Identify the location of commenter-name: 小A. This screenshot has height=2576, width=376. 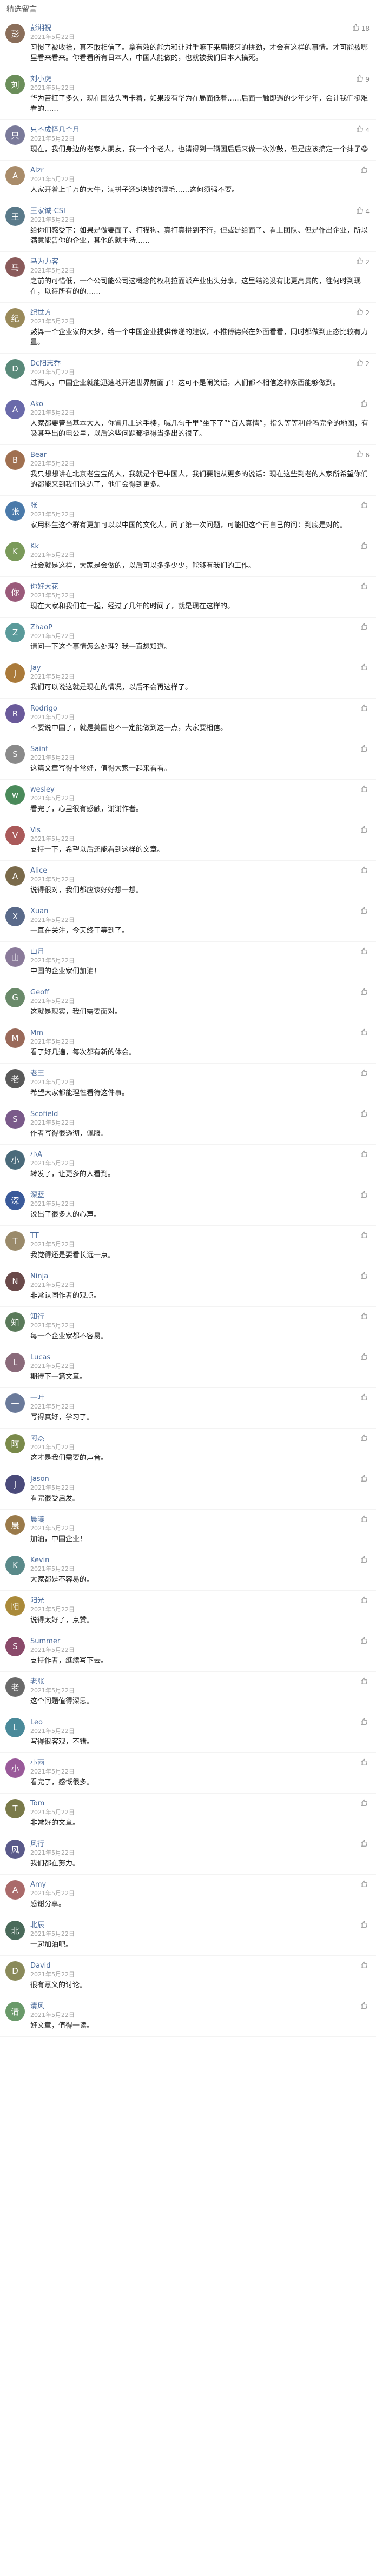
(52, 1155).